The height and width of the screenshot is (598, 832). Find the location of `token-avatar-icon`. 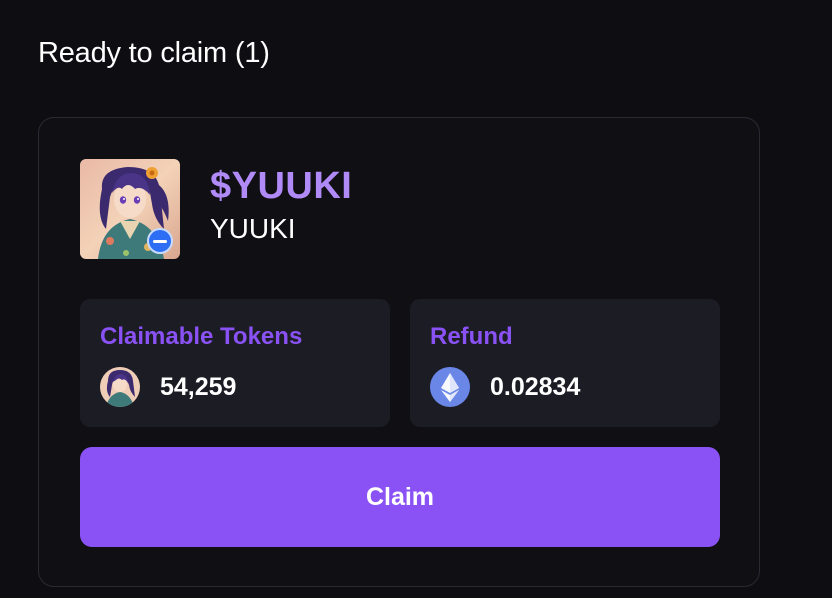

token-avatar-icon is located at coordinates (120, 387).